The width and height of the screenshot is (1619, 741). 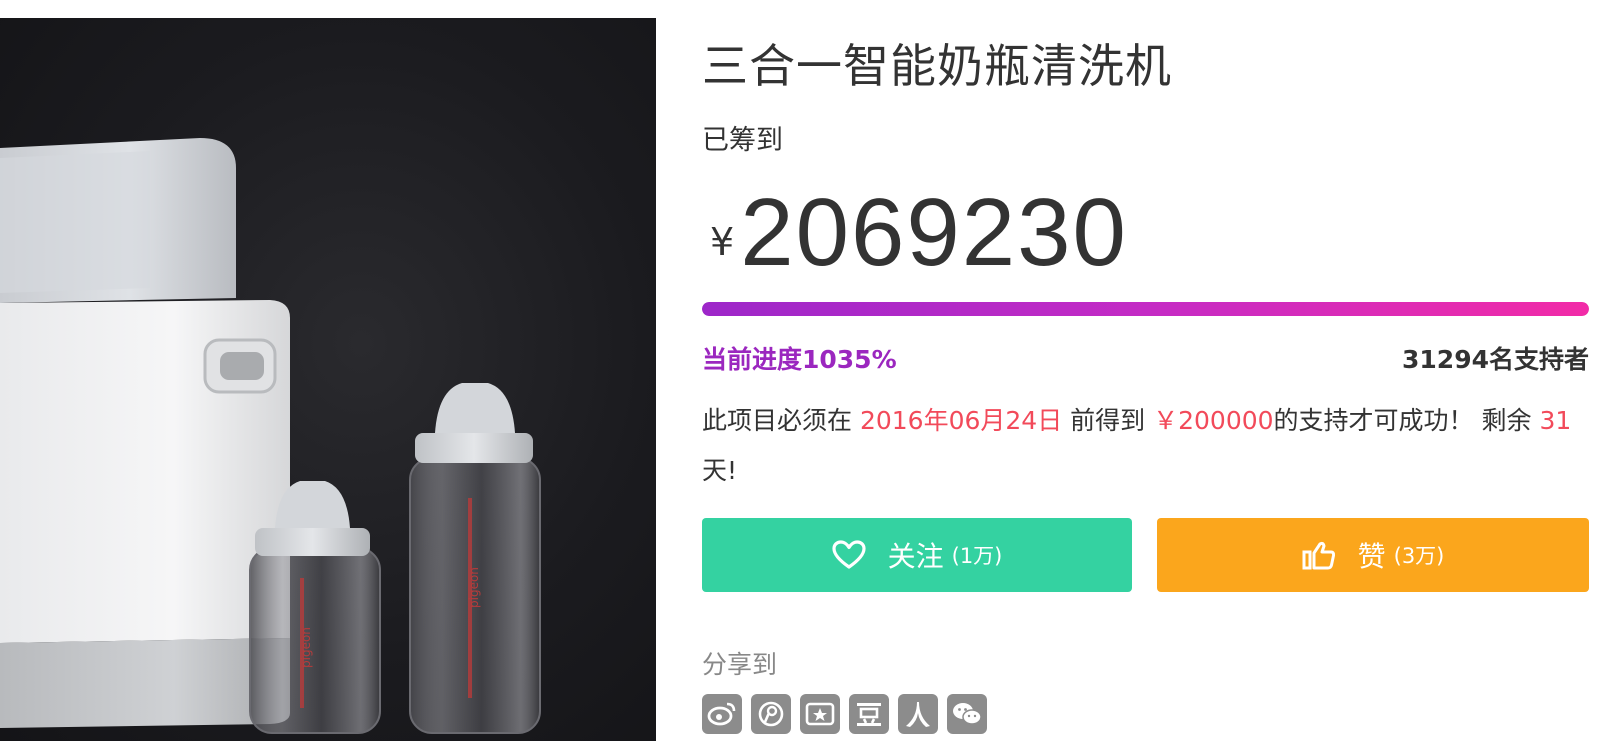 What do you see at coordinates (799, 359) in the screenshot?
I see `progress-label: 当前进度1035%` at bounding box center [799, 359].